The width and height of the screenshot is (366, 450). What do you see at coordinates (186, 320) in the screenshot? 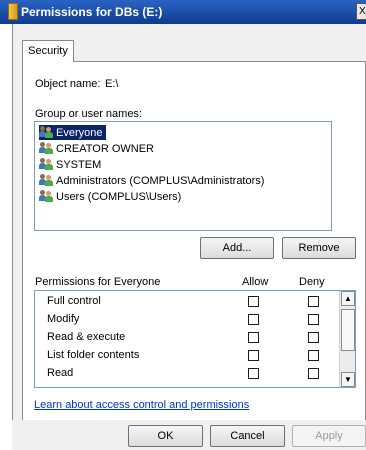
I see `permission-row: Modify` at bounding box center [186, 320].